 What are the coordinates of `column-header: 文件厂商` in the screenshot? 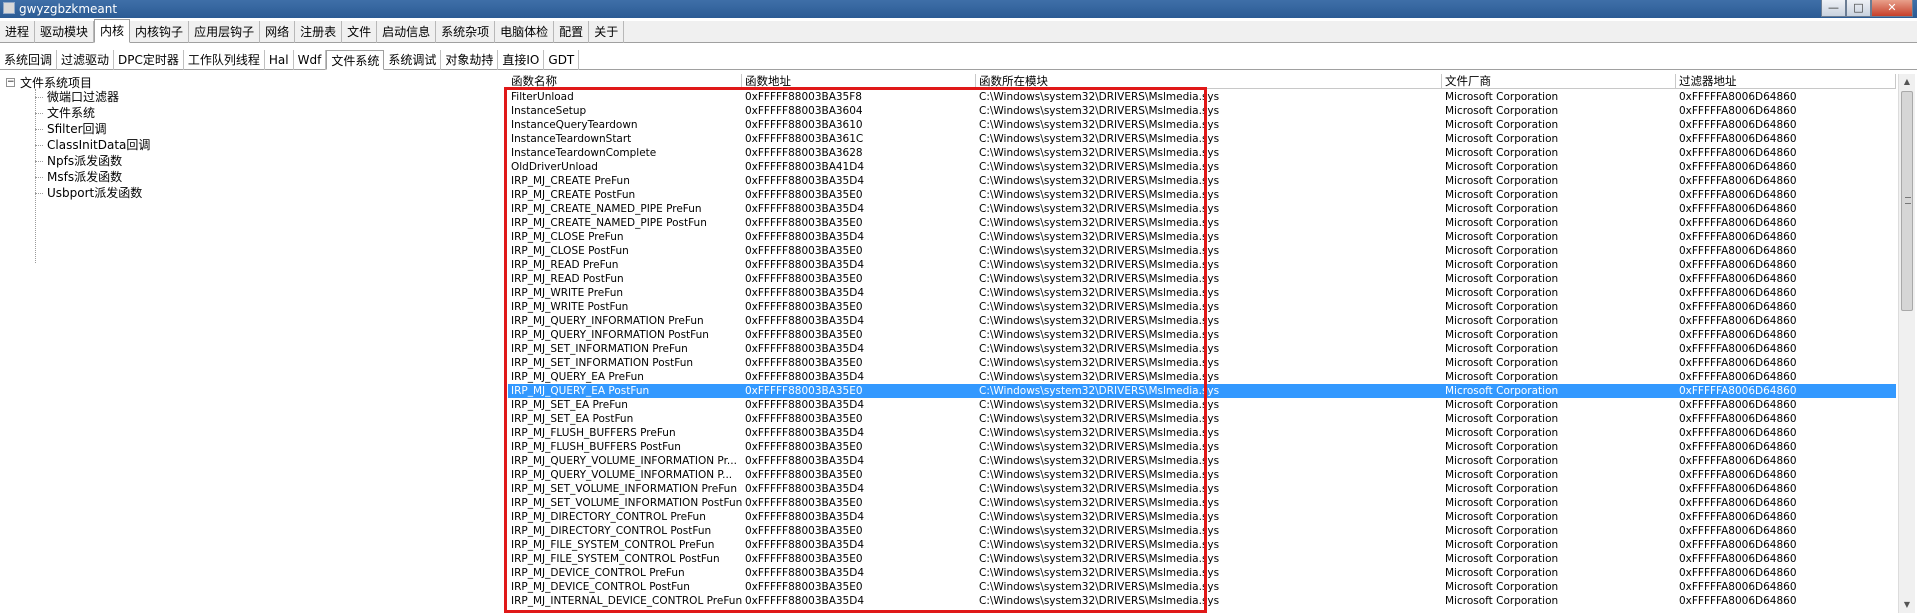 It's located at (1559, 81).